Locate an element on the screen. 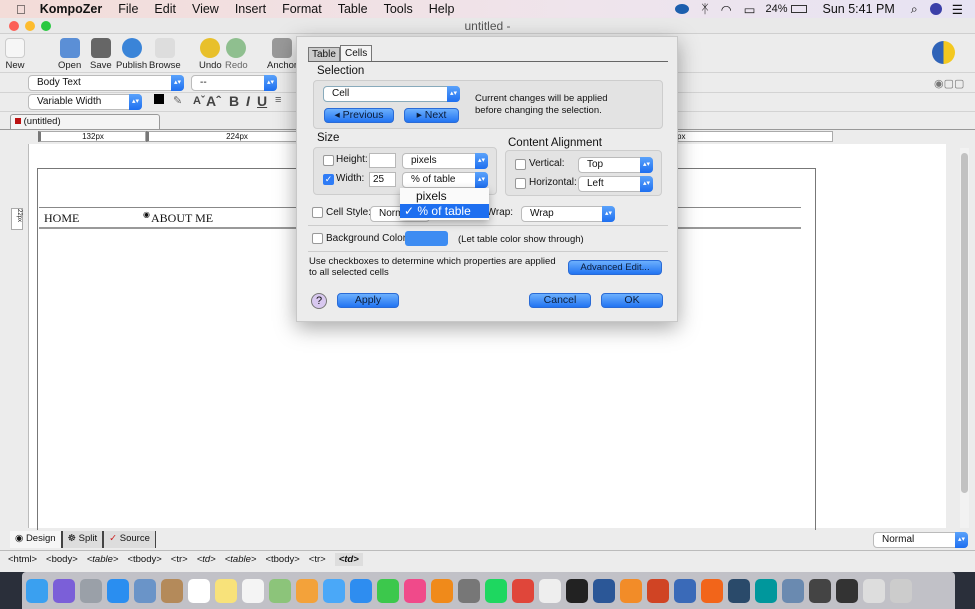 Image resolution: width=975 pixels, height=609 pixels. vertical-checkbox is located at coordinates (520, 164).